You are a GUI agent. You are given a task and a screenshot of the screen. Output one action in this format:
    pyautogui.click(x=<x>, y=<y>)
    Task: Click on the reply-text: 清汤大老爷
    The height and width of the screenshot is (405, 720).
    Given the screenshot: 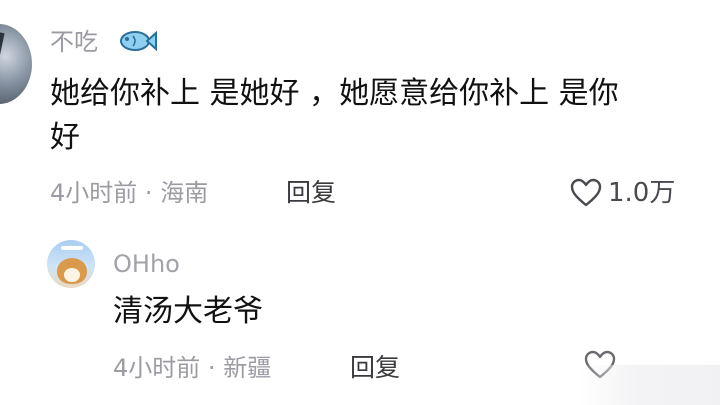 What is the action you would take?
    pyautogui.click(x=188, y=311)
    